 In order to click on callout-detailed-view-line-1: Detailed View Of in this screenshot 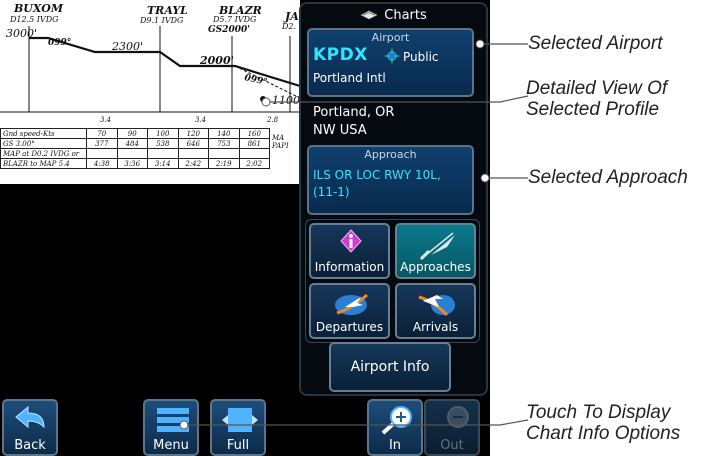, I will do `click(597, 88)`.